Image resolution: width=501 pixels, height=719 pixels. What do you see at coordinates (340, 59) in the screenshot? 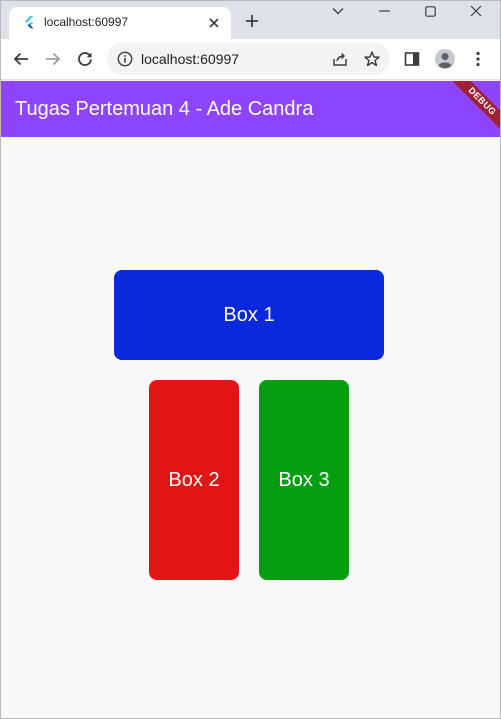
I see `share-icon` at bounding box center [340, 59].